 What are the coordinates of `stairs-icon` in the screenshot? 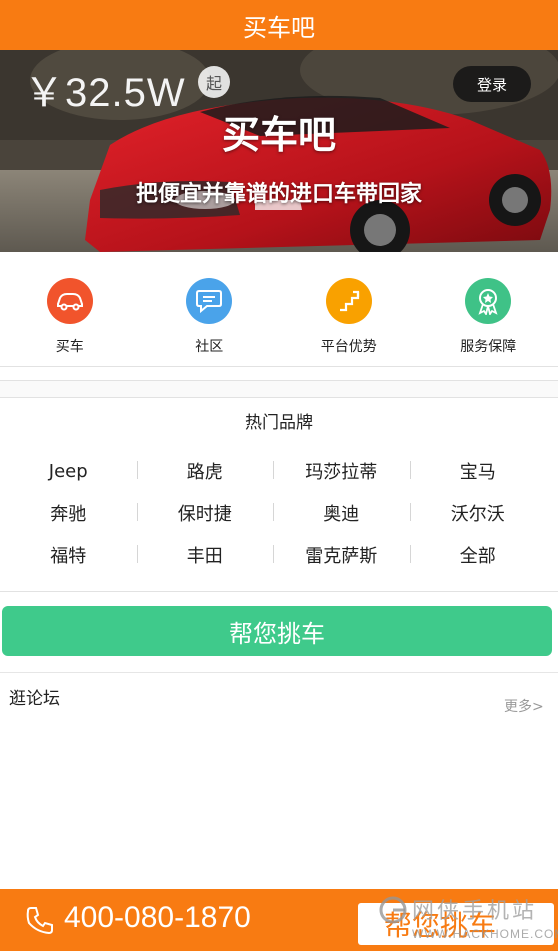 It's located at (348, 301).